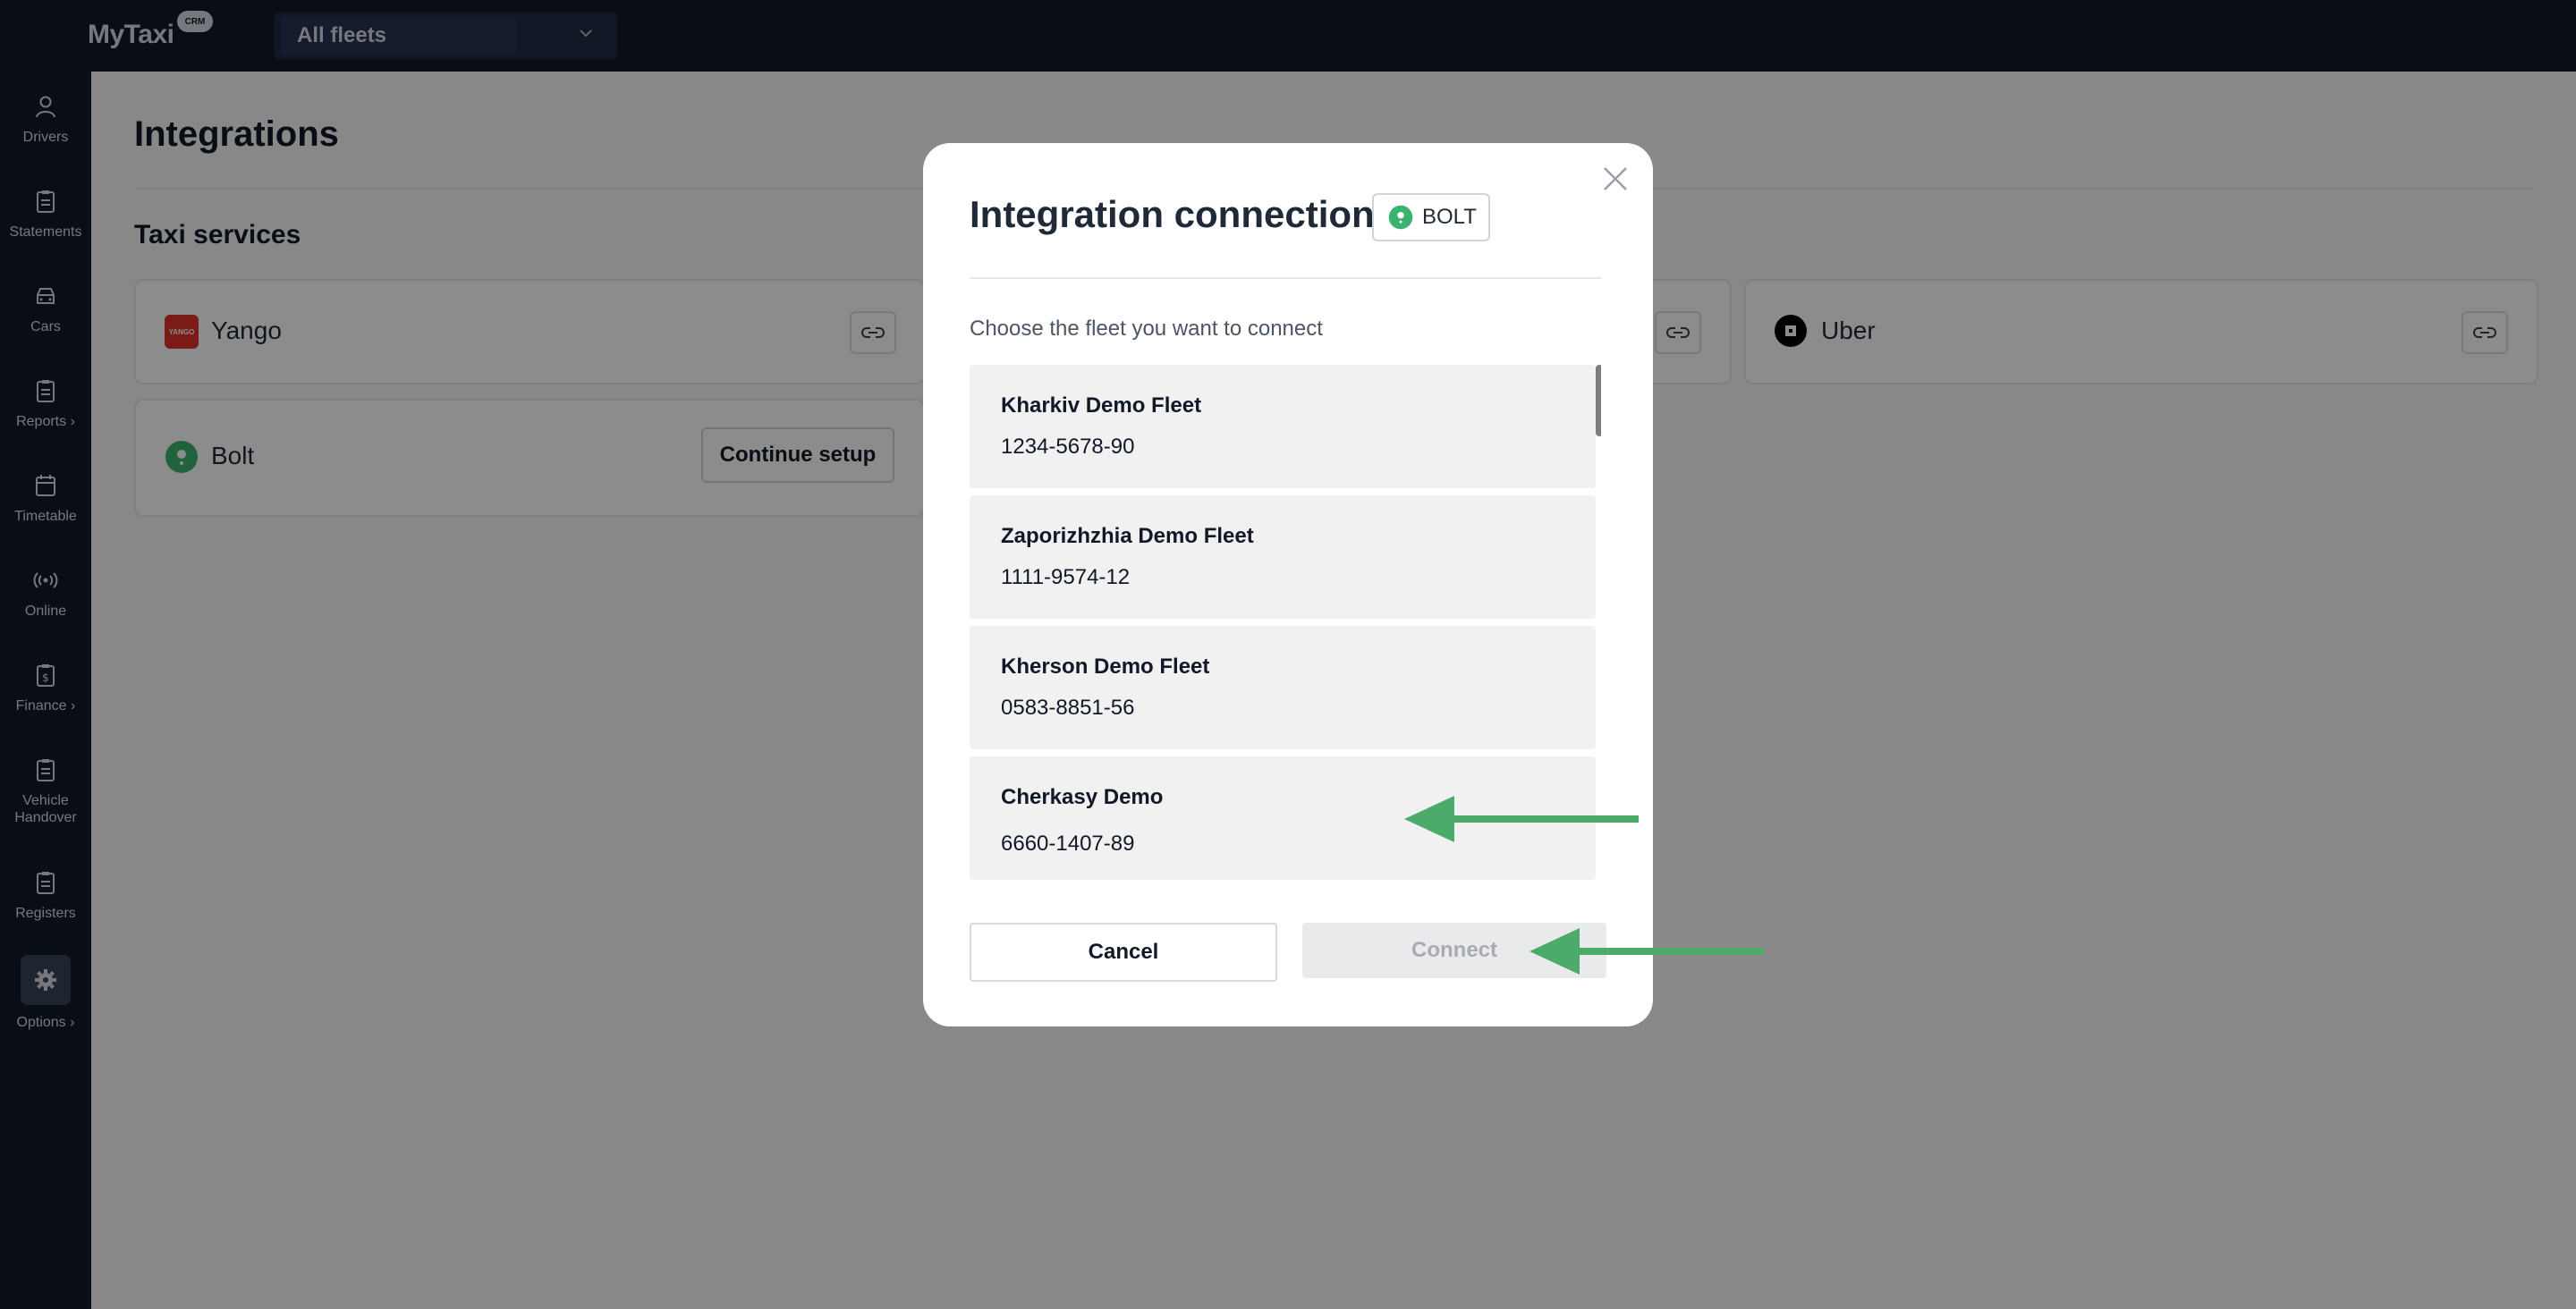 The height and width of the screenshot is (1309, 2576). What do you see at coordinates (1285, 278) in the screenshot?
I see `divider` at bounding box center [1285, 278].